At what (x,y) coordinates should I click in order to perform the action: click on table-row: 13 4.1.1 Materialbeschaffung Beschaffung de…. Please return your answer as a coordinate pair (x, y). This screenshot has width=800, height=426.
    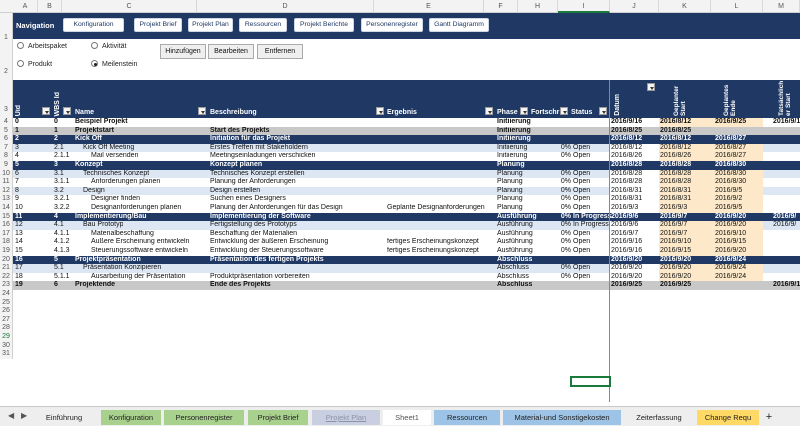
    Looking at the image, I should click on (406, 234).